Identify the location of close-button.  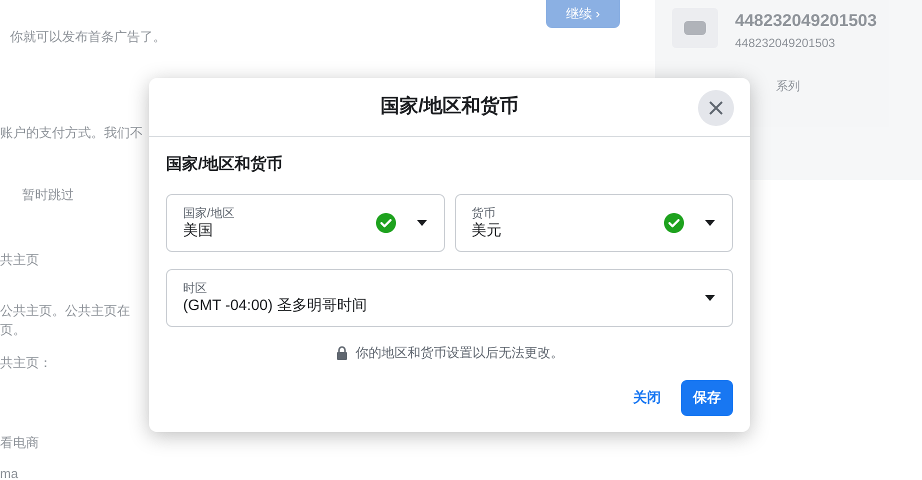
(716, 108).